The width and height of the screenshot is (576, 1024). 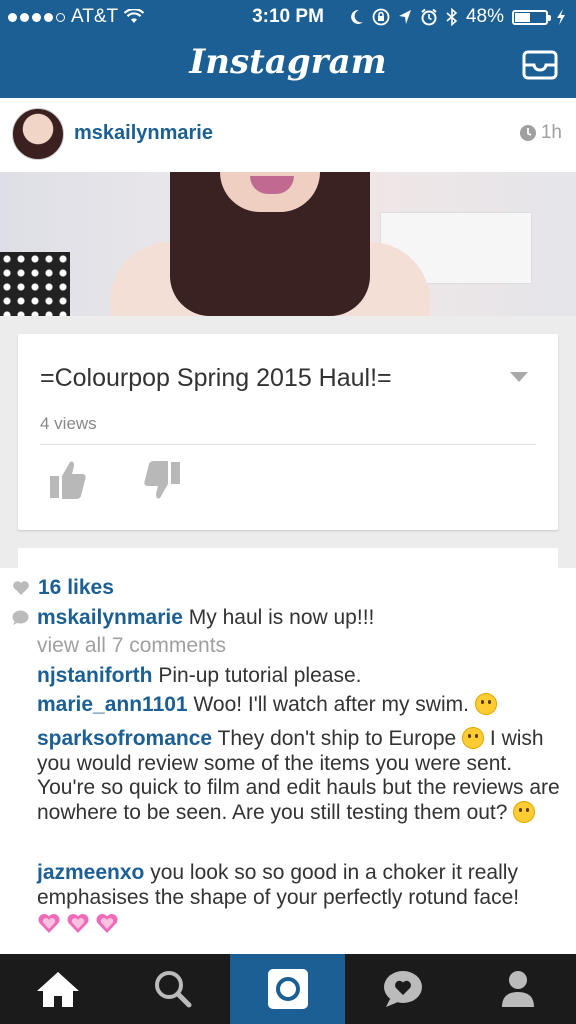 I want to click on divider, so click(x=288, y=444).